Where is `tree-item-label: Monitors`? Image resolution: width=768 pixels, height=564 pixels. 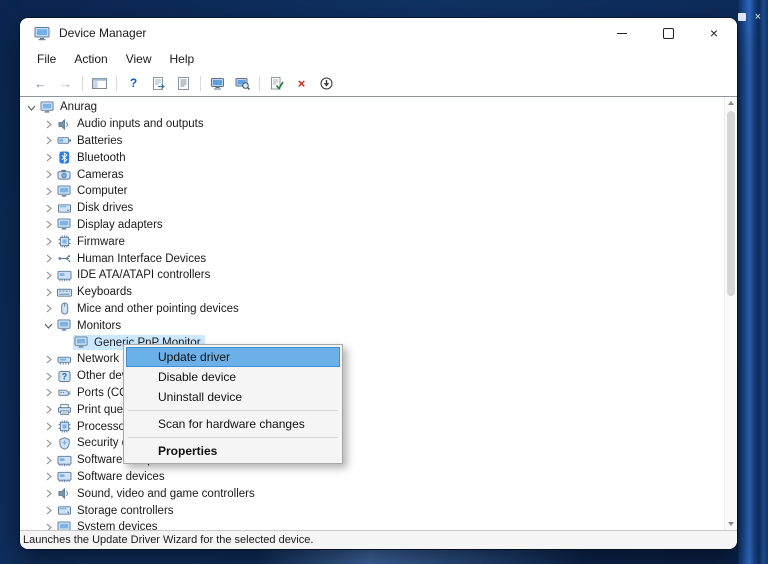
tree-item-label: Monitors is located at coordinates (99, 325).